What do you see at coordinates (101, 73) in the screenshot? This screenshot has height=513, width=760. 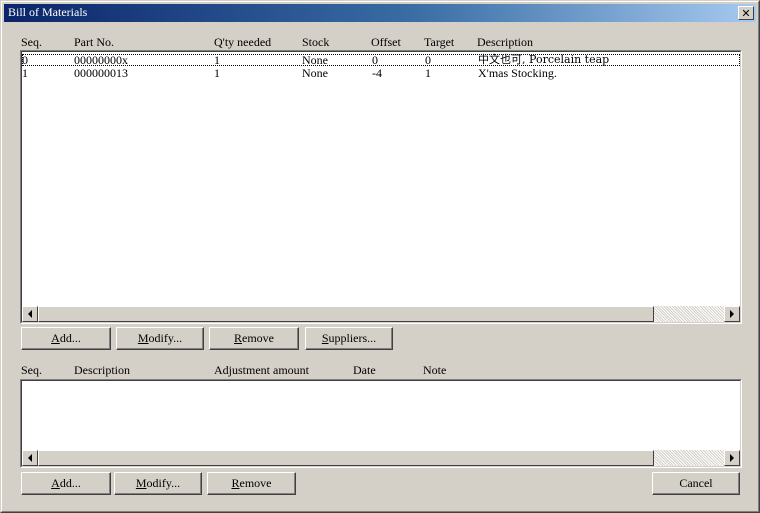 I see `cell-part-no: 000000013` at bounding box center [101, 73].